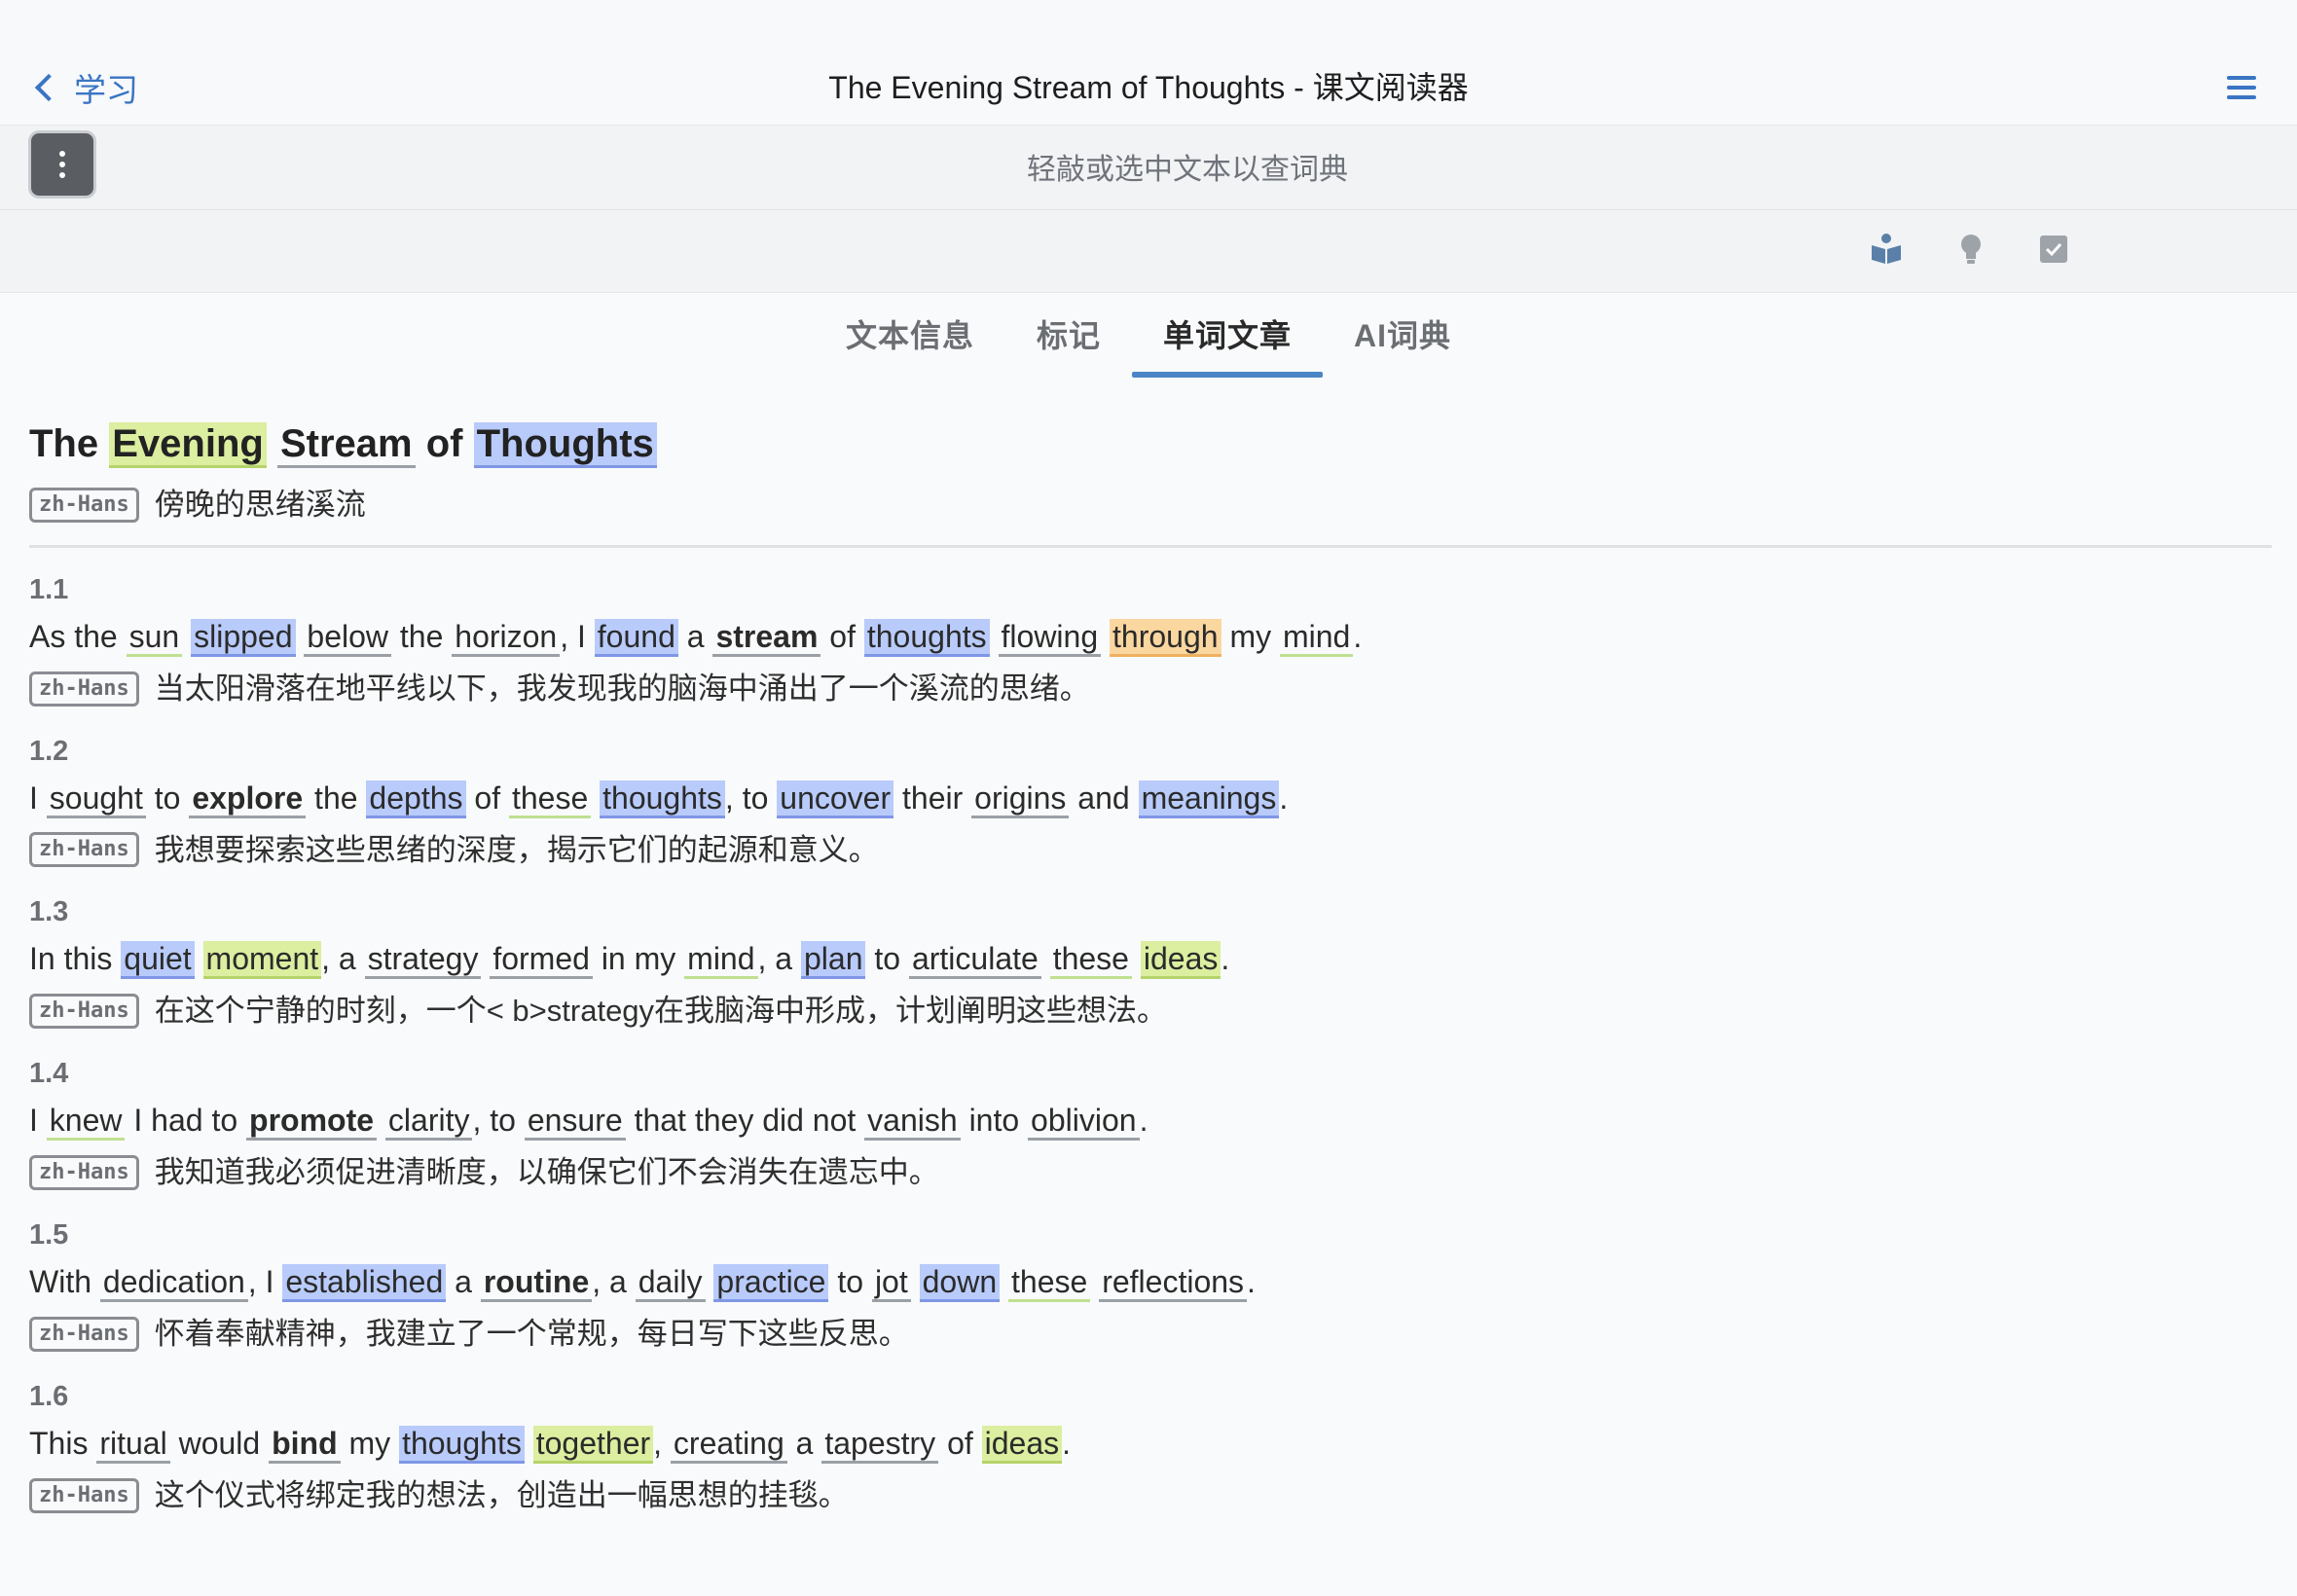 Image resolution: width=2297 pixels, height=1596 pixels. What do you see at coordinates (1165, 637) in the screenshot?
I see `highlighted-word: through` at bounding box center [1165, 637].